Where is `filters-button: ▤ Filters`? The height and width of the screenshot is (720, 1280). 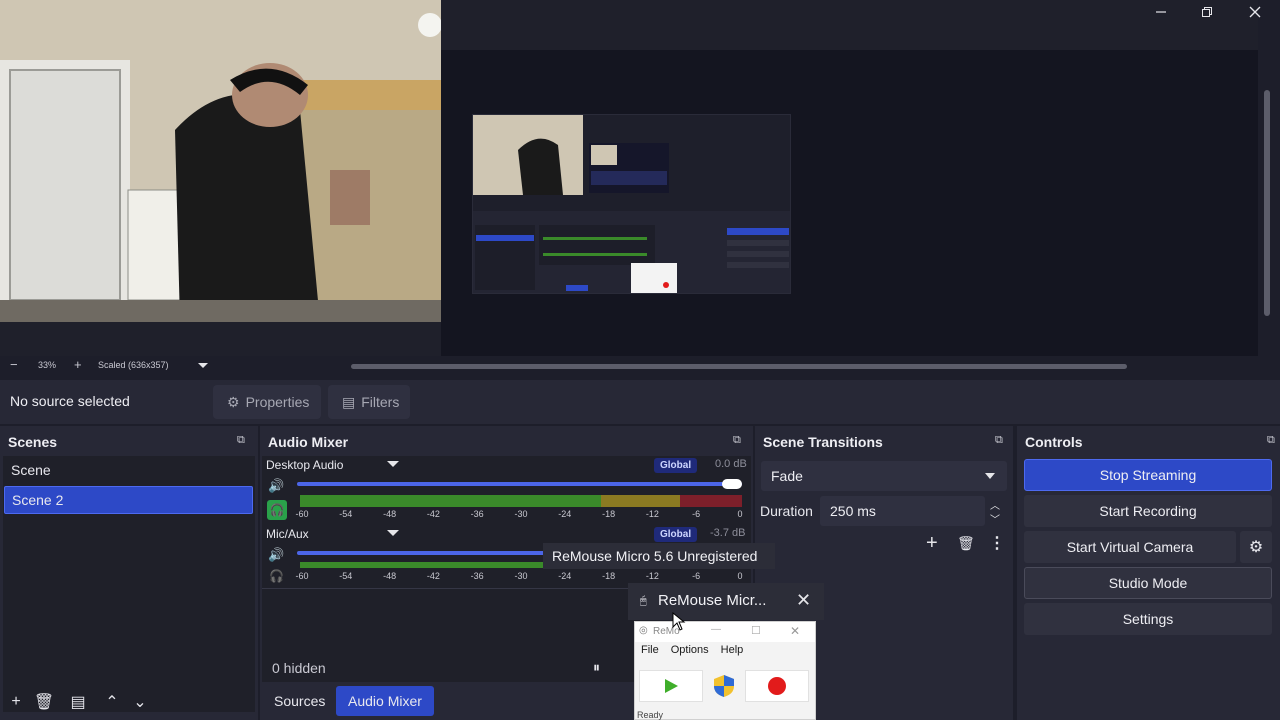 filters-button: ▤ Filters is located at coordinates (369, 402).